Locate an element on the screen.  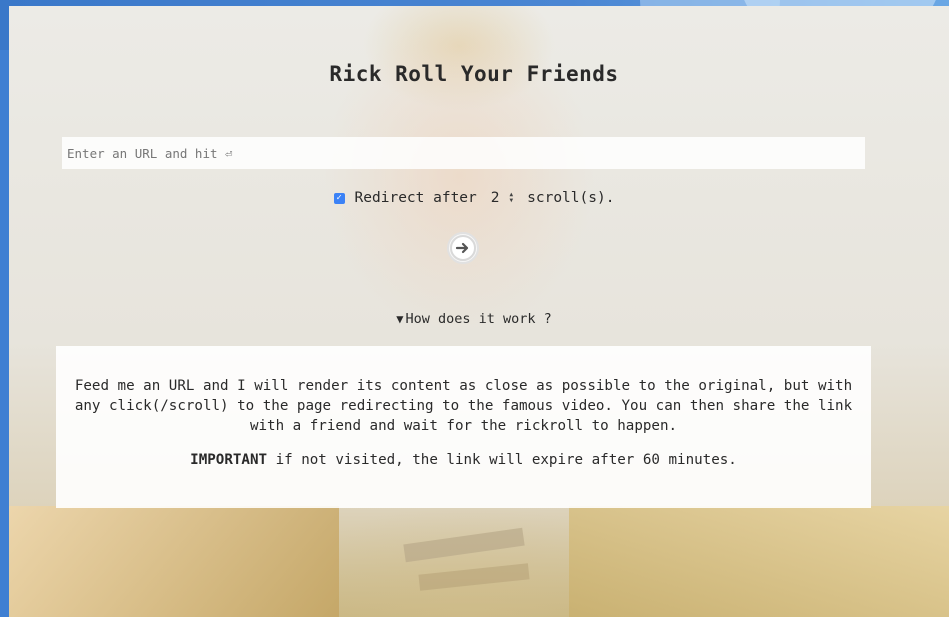
scroll-count-input: 2 ▲ ▼ is located at coordinates (502, 198).